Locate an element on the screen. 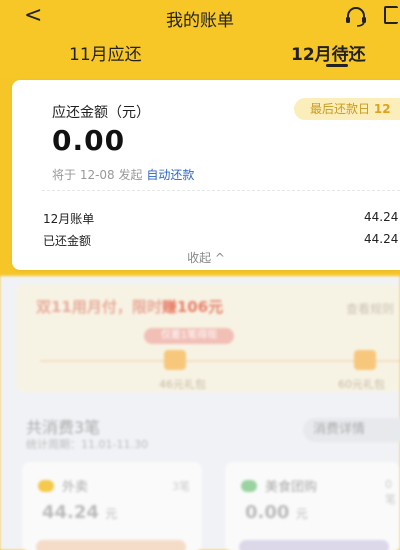  category-name: 外卖 is located at coordinates (75, 487).